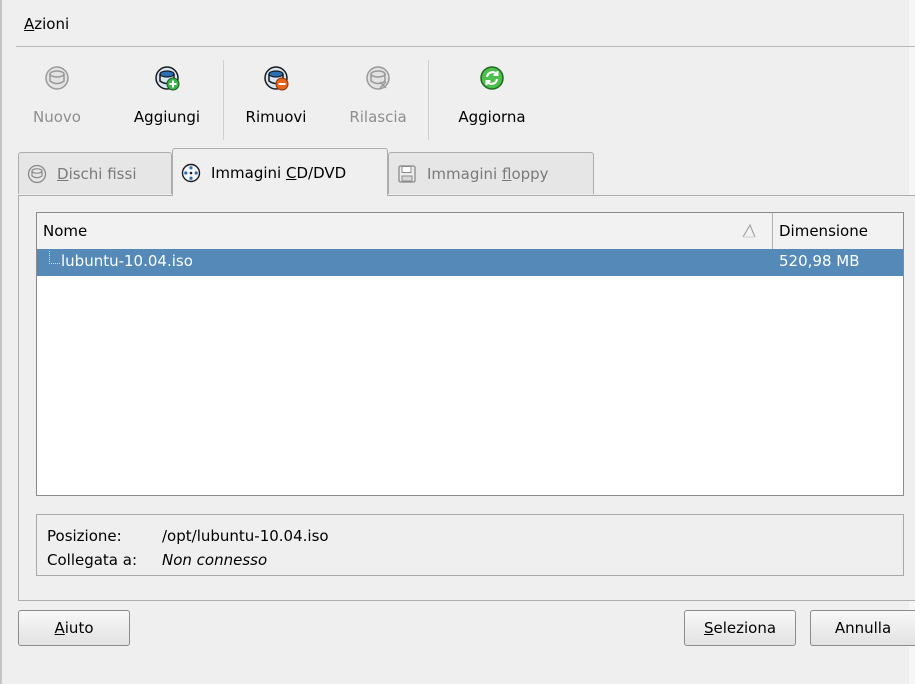  What do you see at coordinates (57, 100) in the screenshot?
I see `new-button: Nuovo` at bounding box center [57, 100].